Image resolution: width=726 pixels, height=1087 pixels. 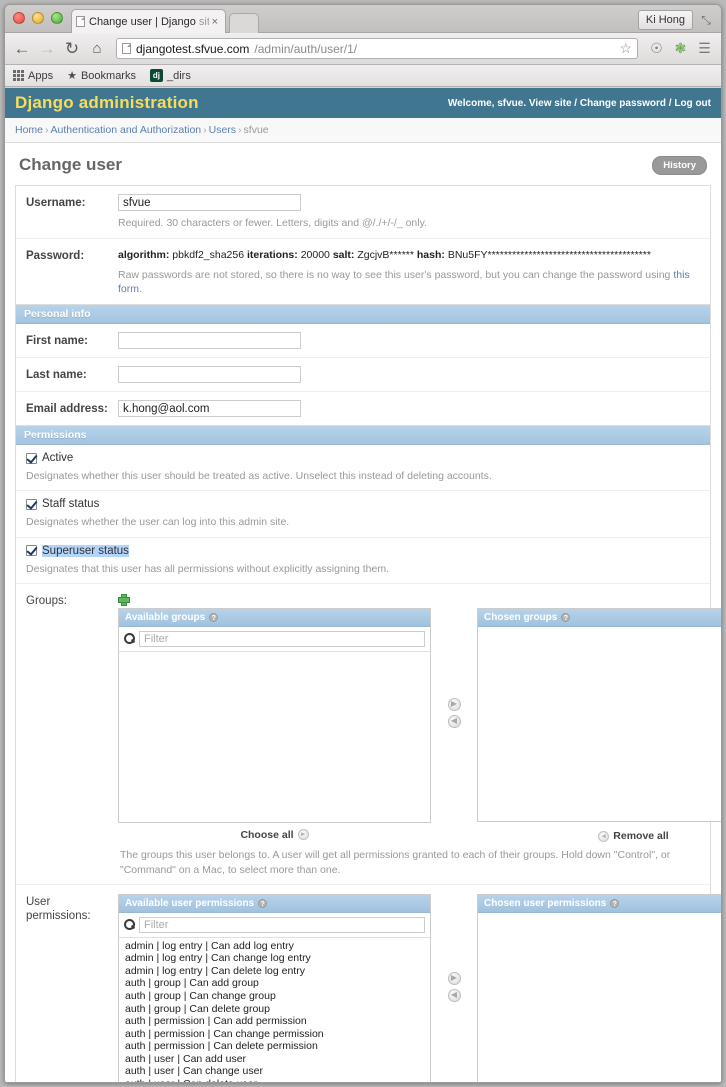 What do you see at coordinates (244, 23) in the screenshot?
I see `new-tab-button` at bounding box center [244, 23].